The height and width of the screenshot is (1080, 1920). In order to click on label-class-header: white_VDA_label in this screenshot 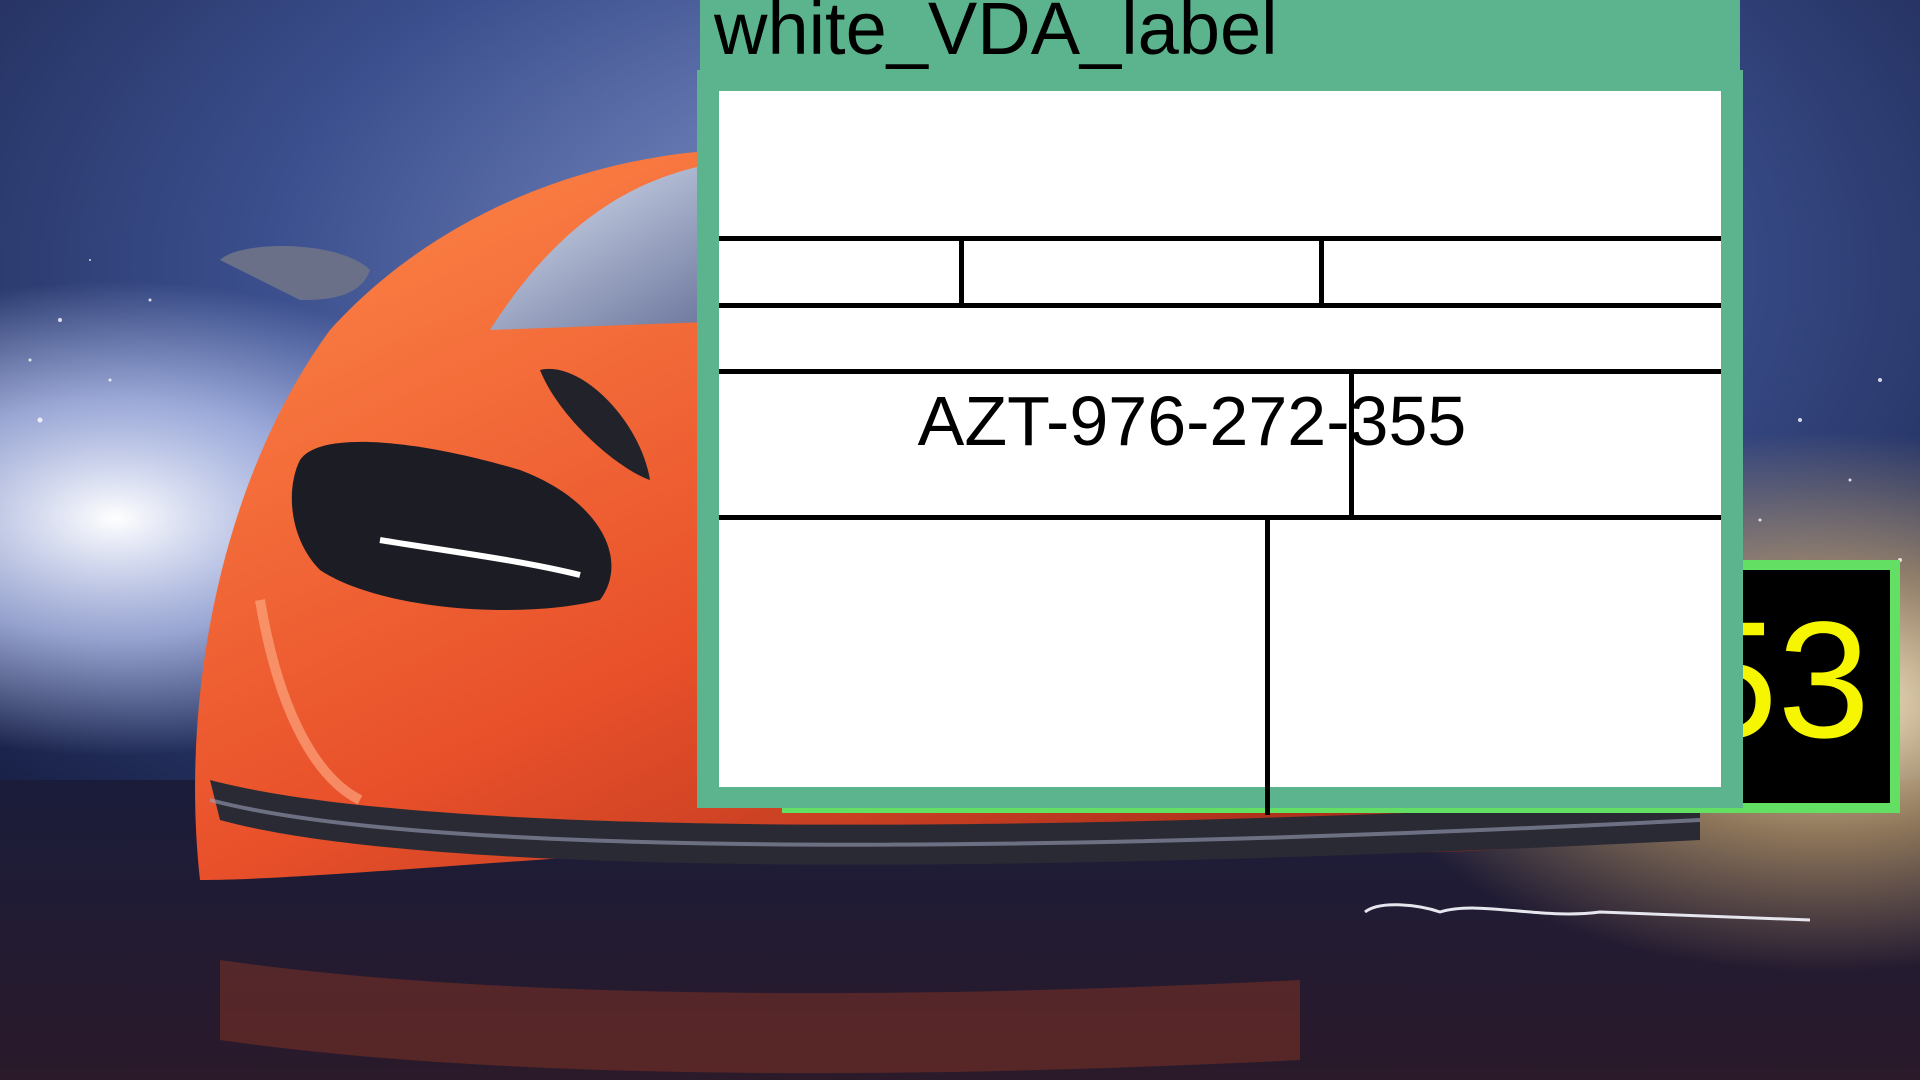, I will do `click(1220, 36)`.